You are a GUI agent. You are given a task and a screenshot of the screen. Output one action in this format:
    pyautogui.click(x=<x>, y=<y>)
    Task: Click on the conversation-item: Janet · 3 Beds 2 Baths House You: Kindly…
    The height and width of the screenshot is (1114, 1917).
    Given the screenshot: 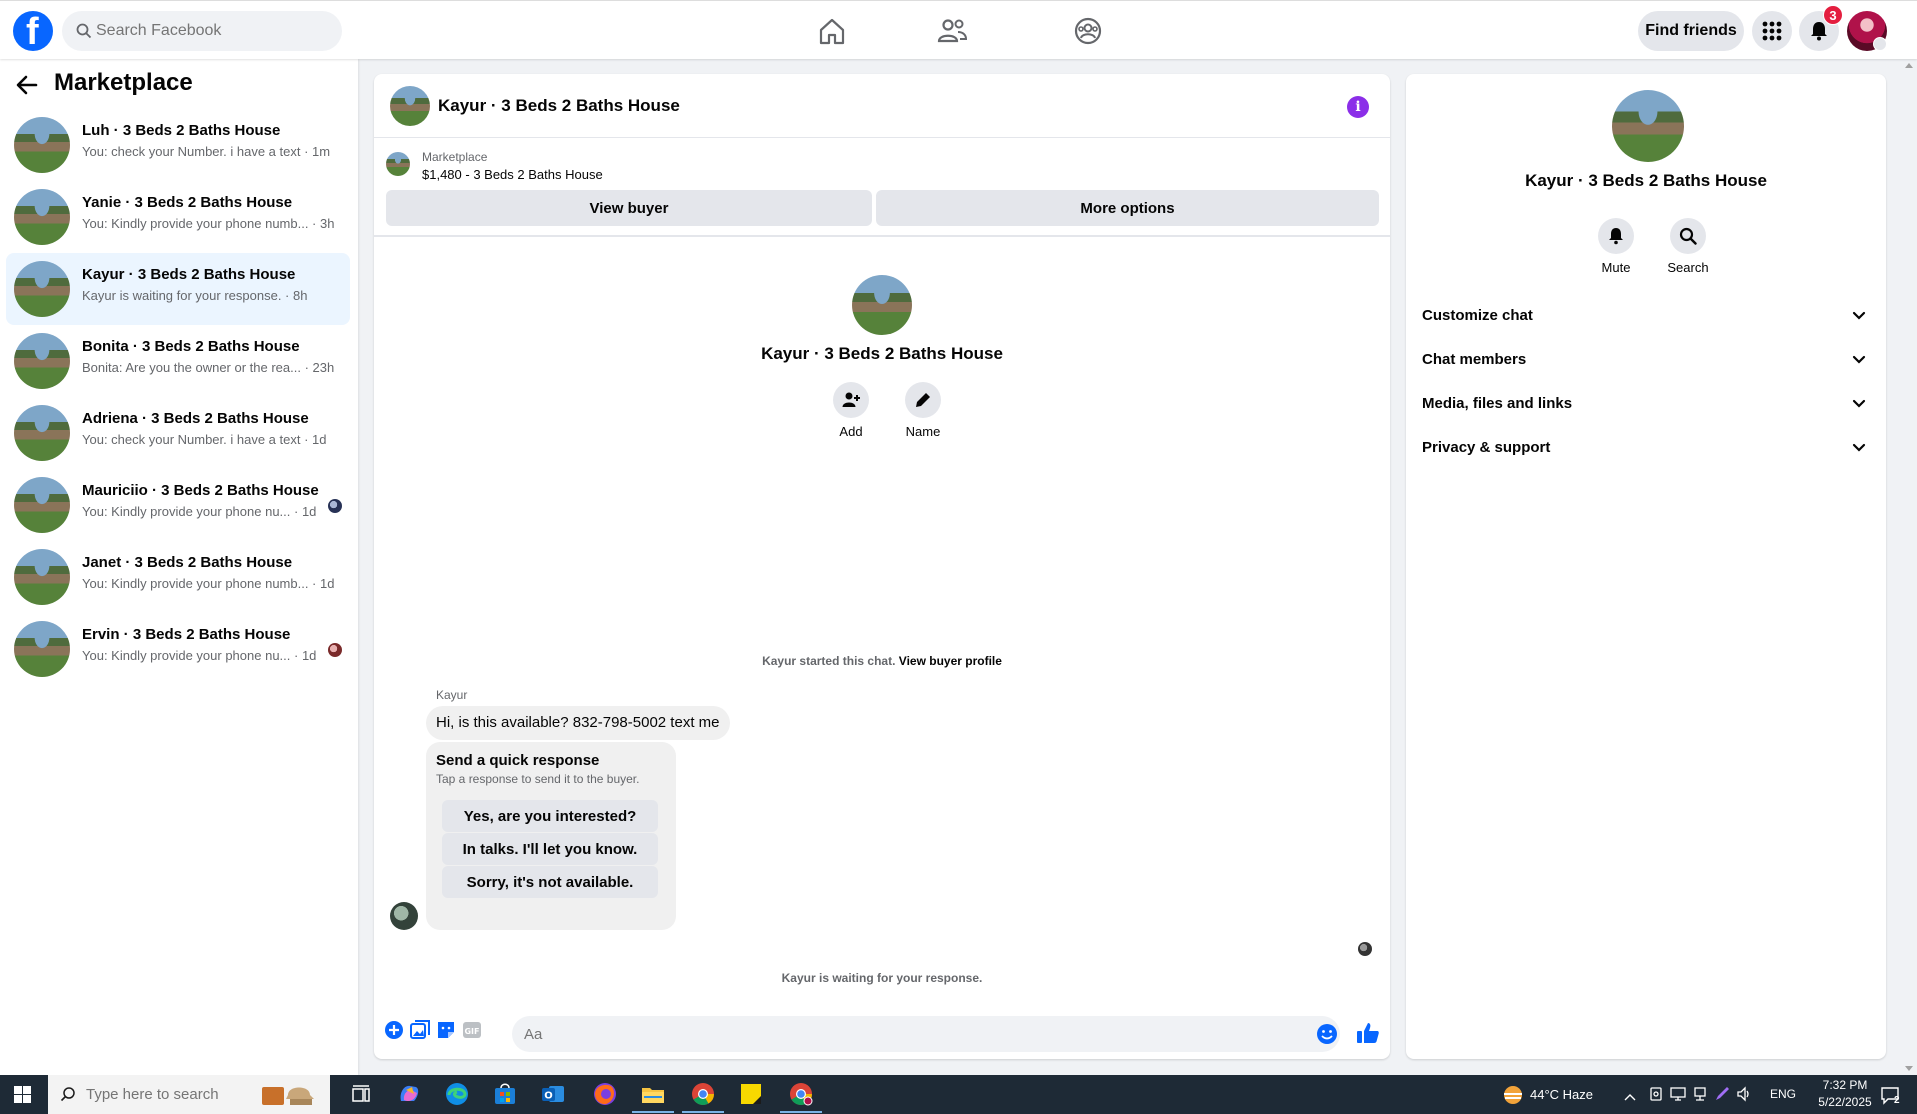 What is the action you would take?
    pyautogui.click(x=178, y=577)
    